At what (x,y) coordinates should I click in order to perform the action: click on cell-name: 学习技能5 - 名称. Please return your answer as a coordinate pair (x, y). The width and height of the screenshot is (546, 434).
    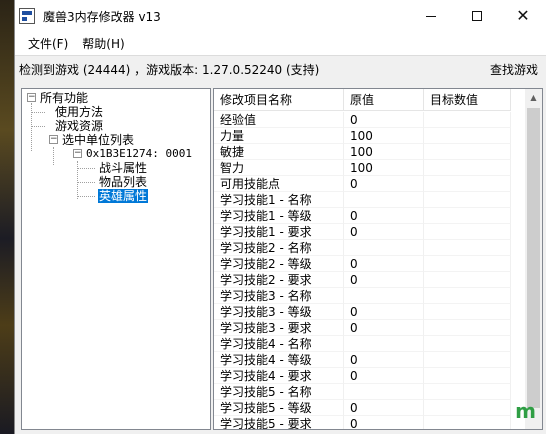
    Looking at the image, I should click on (279, 392).